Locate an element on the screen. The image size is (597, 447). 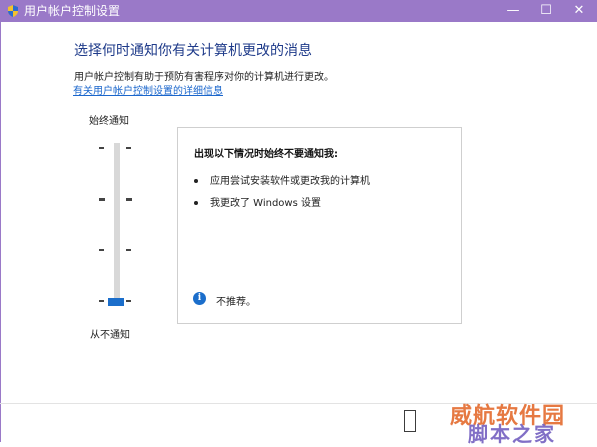
list-item: 应用尝试安装软件或更改我的计算机 is located at coordinates (282, 179).